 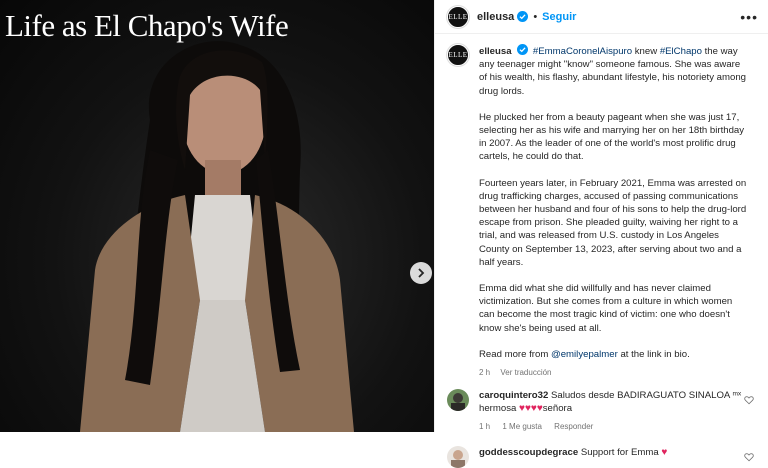 What do you see at coordinates (525, 372) in the screenshot?
I see `translate-link: Ver traducción` at bounding box center [525, 372].